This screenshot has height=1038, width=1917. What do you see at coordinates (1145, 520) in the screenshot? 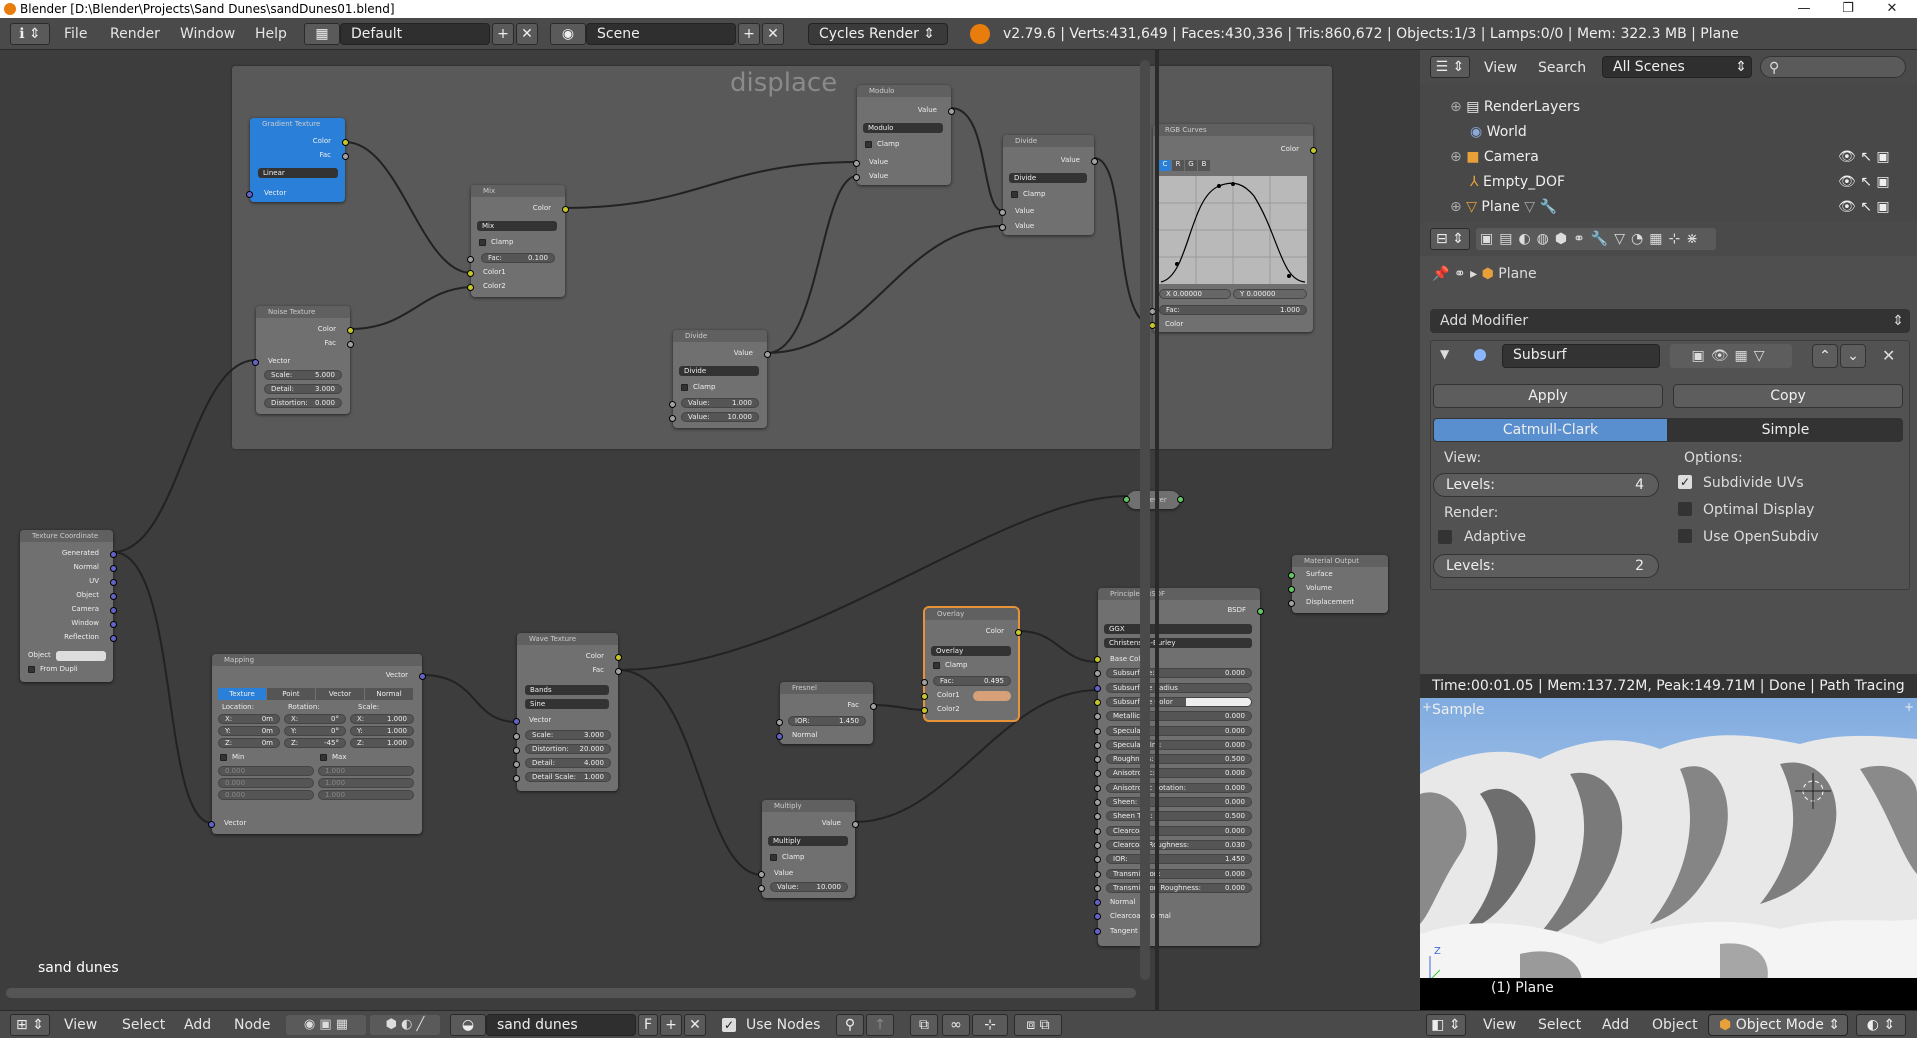
I see `node-editor-vscrollbar` at bounding box center [1145, 520].